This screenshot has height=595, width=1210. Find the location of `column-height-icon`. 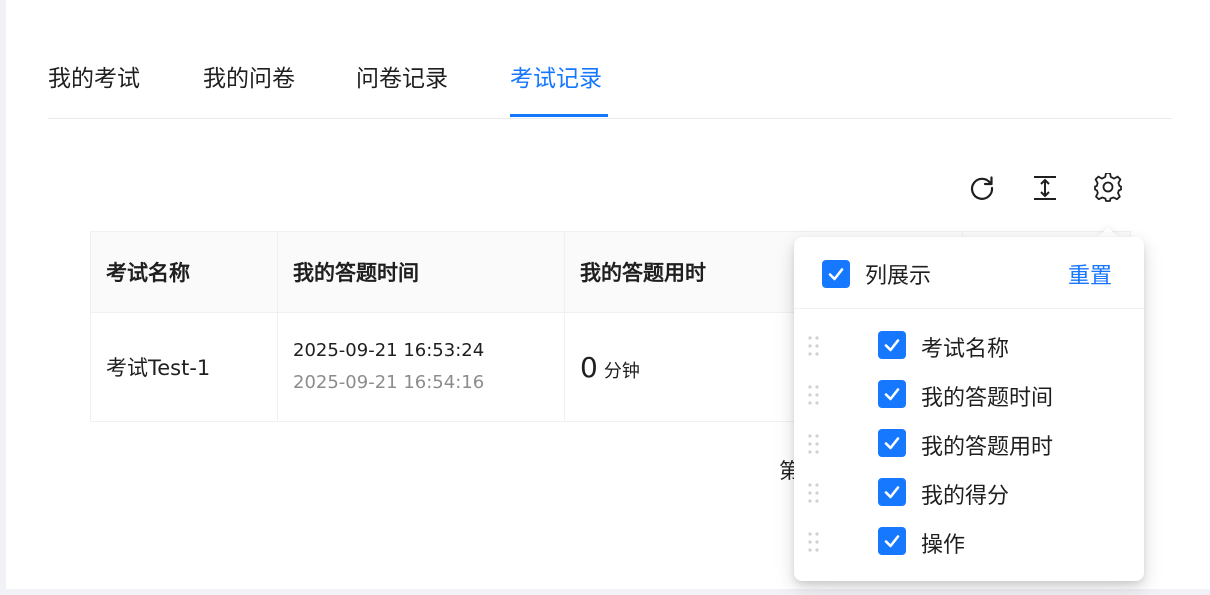

column-height-icon is located at coordinates (1045, 188).